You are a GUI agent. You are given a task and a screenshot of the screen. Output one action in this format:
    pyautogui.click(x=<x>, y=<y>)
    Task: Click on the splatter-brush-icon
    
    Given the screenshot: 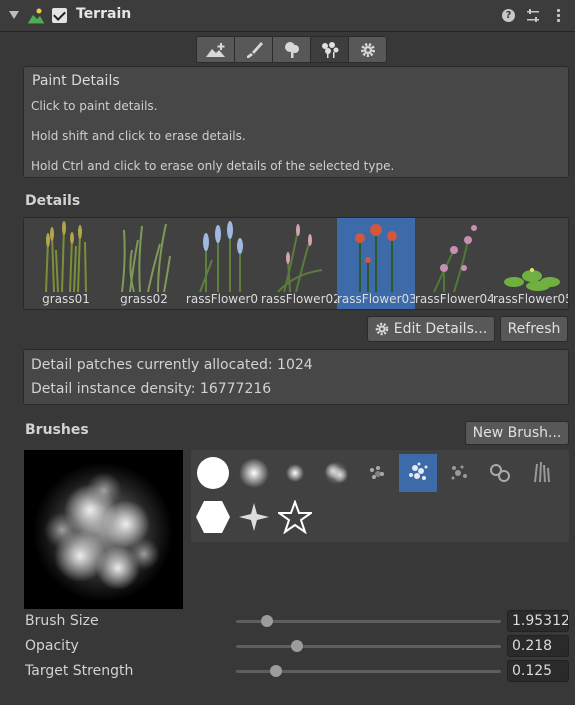 What is the action you would take?
    pyautogui.click(x=418, y=471)
    